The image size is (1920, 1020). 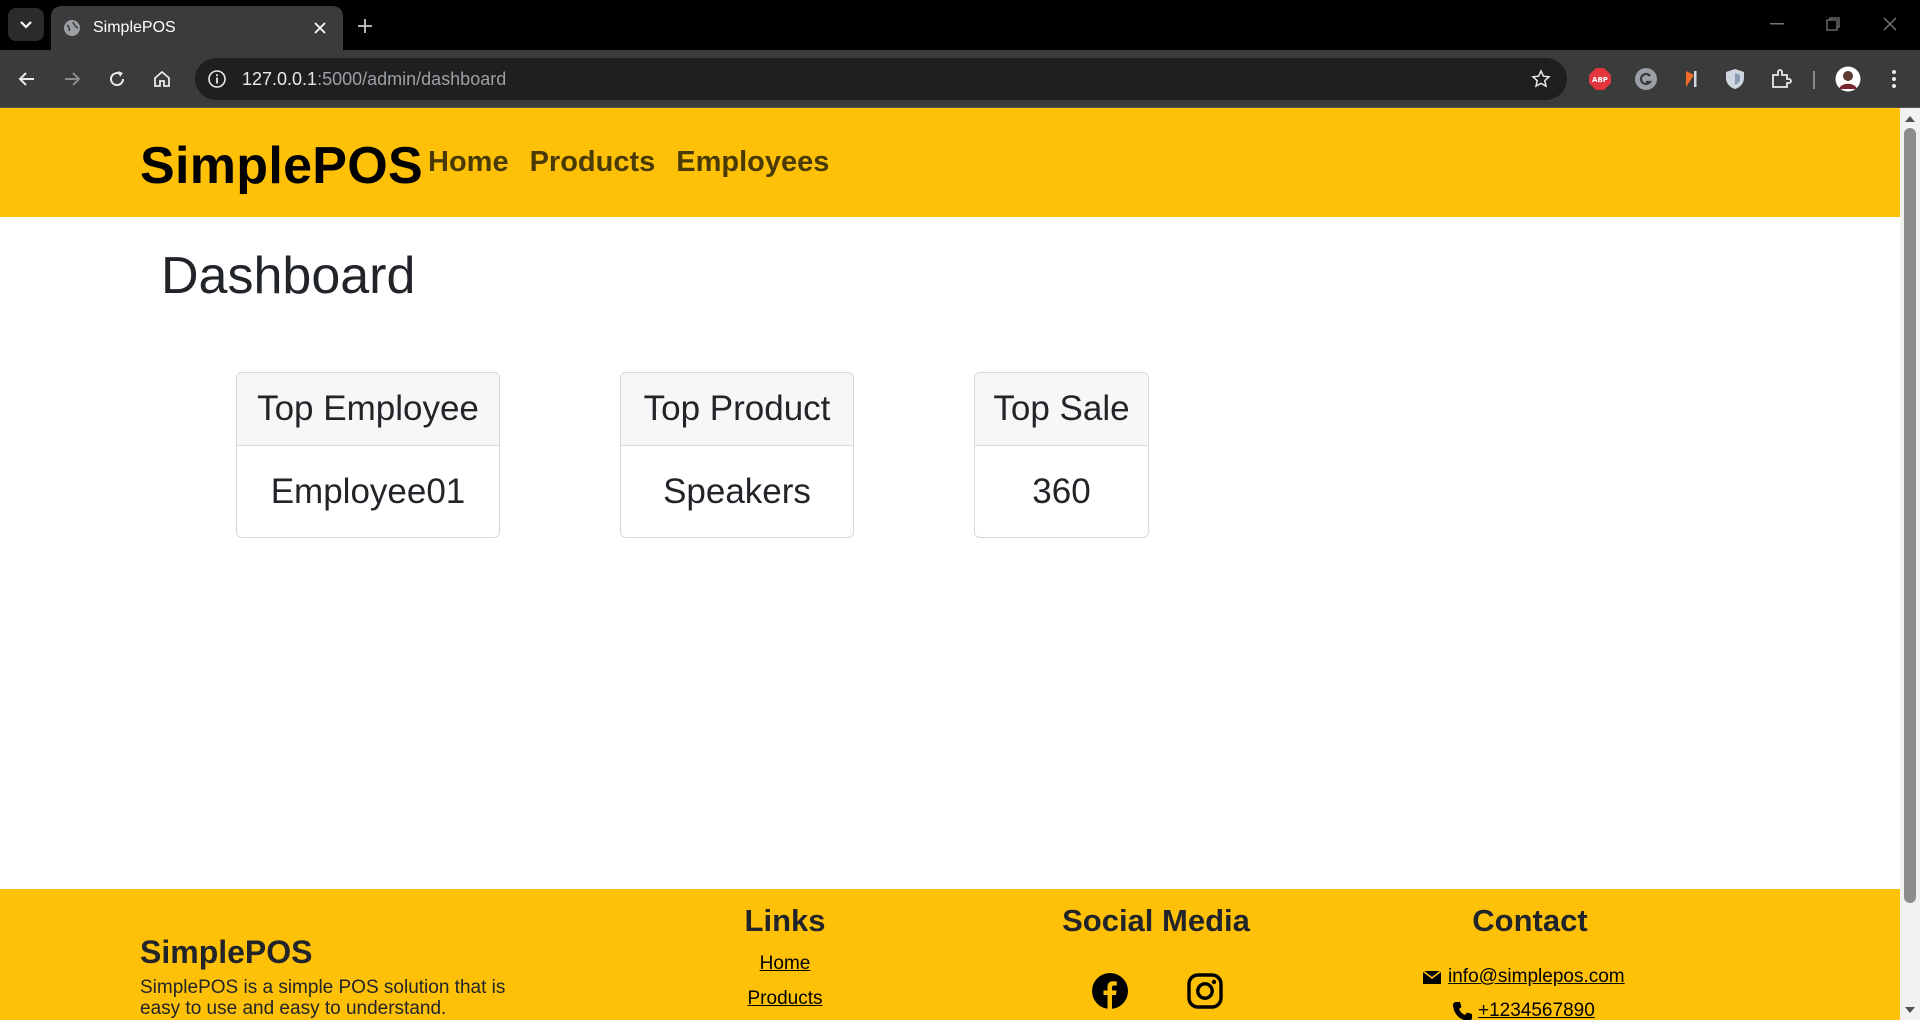 What do you see at coordinates (1061, 409) in the screenshot?
I see `card-header: Top Sale` at bounding box center [1061, 409].